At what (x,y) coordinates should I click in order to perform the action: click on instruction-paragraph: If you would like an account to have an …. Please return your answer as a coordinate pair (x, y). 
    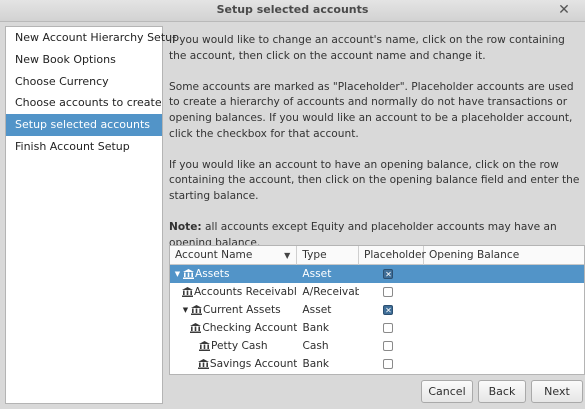
    Looking at the image, I should click on (374, 180).